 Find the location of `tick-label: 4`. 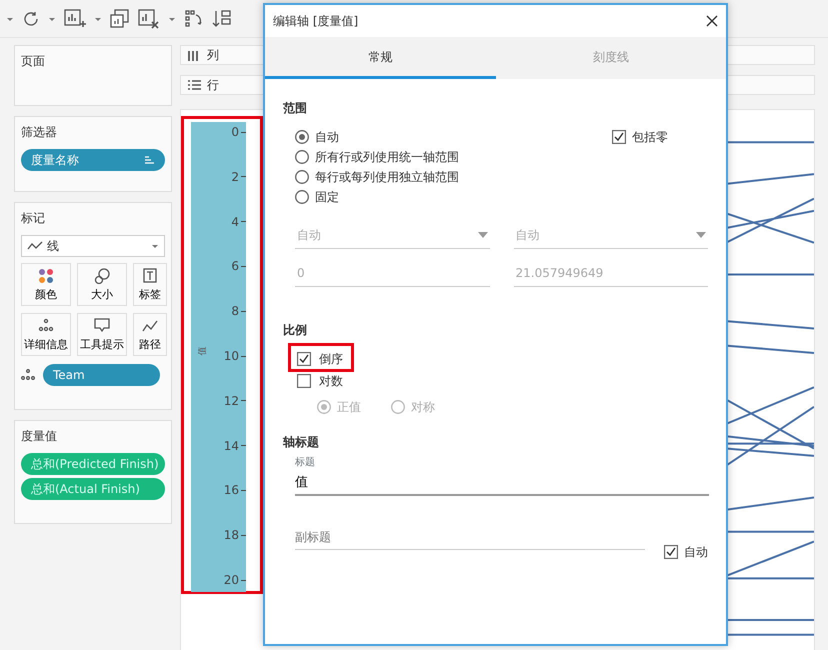

tick-label: 4 is located at coordinates (235, 222).